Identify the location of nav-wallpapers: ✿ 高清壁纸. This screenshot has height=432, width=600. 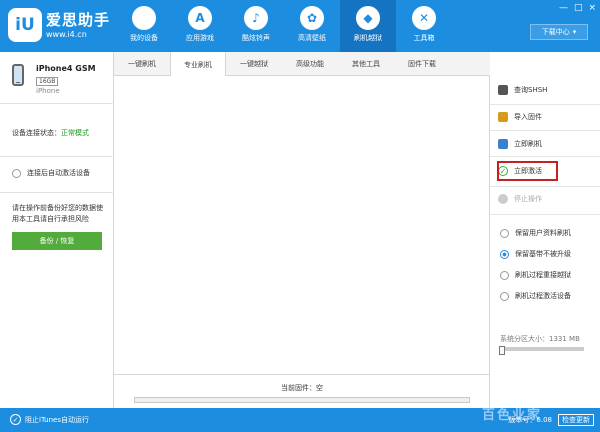
(312, 26).